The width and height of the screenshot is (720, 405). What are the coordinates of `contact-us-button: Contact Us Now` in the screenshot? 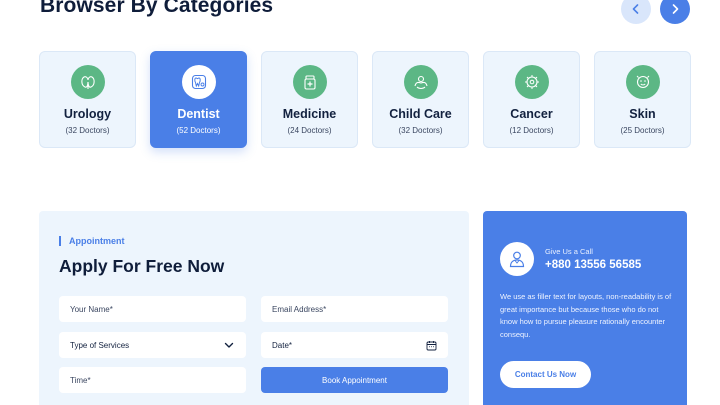 It's located at (545, 374).